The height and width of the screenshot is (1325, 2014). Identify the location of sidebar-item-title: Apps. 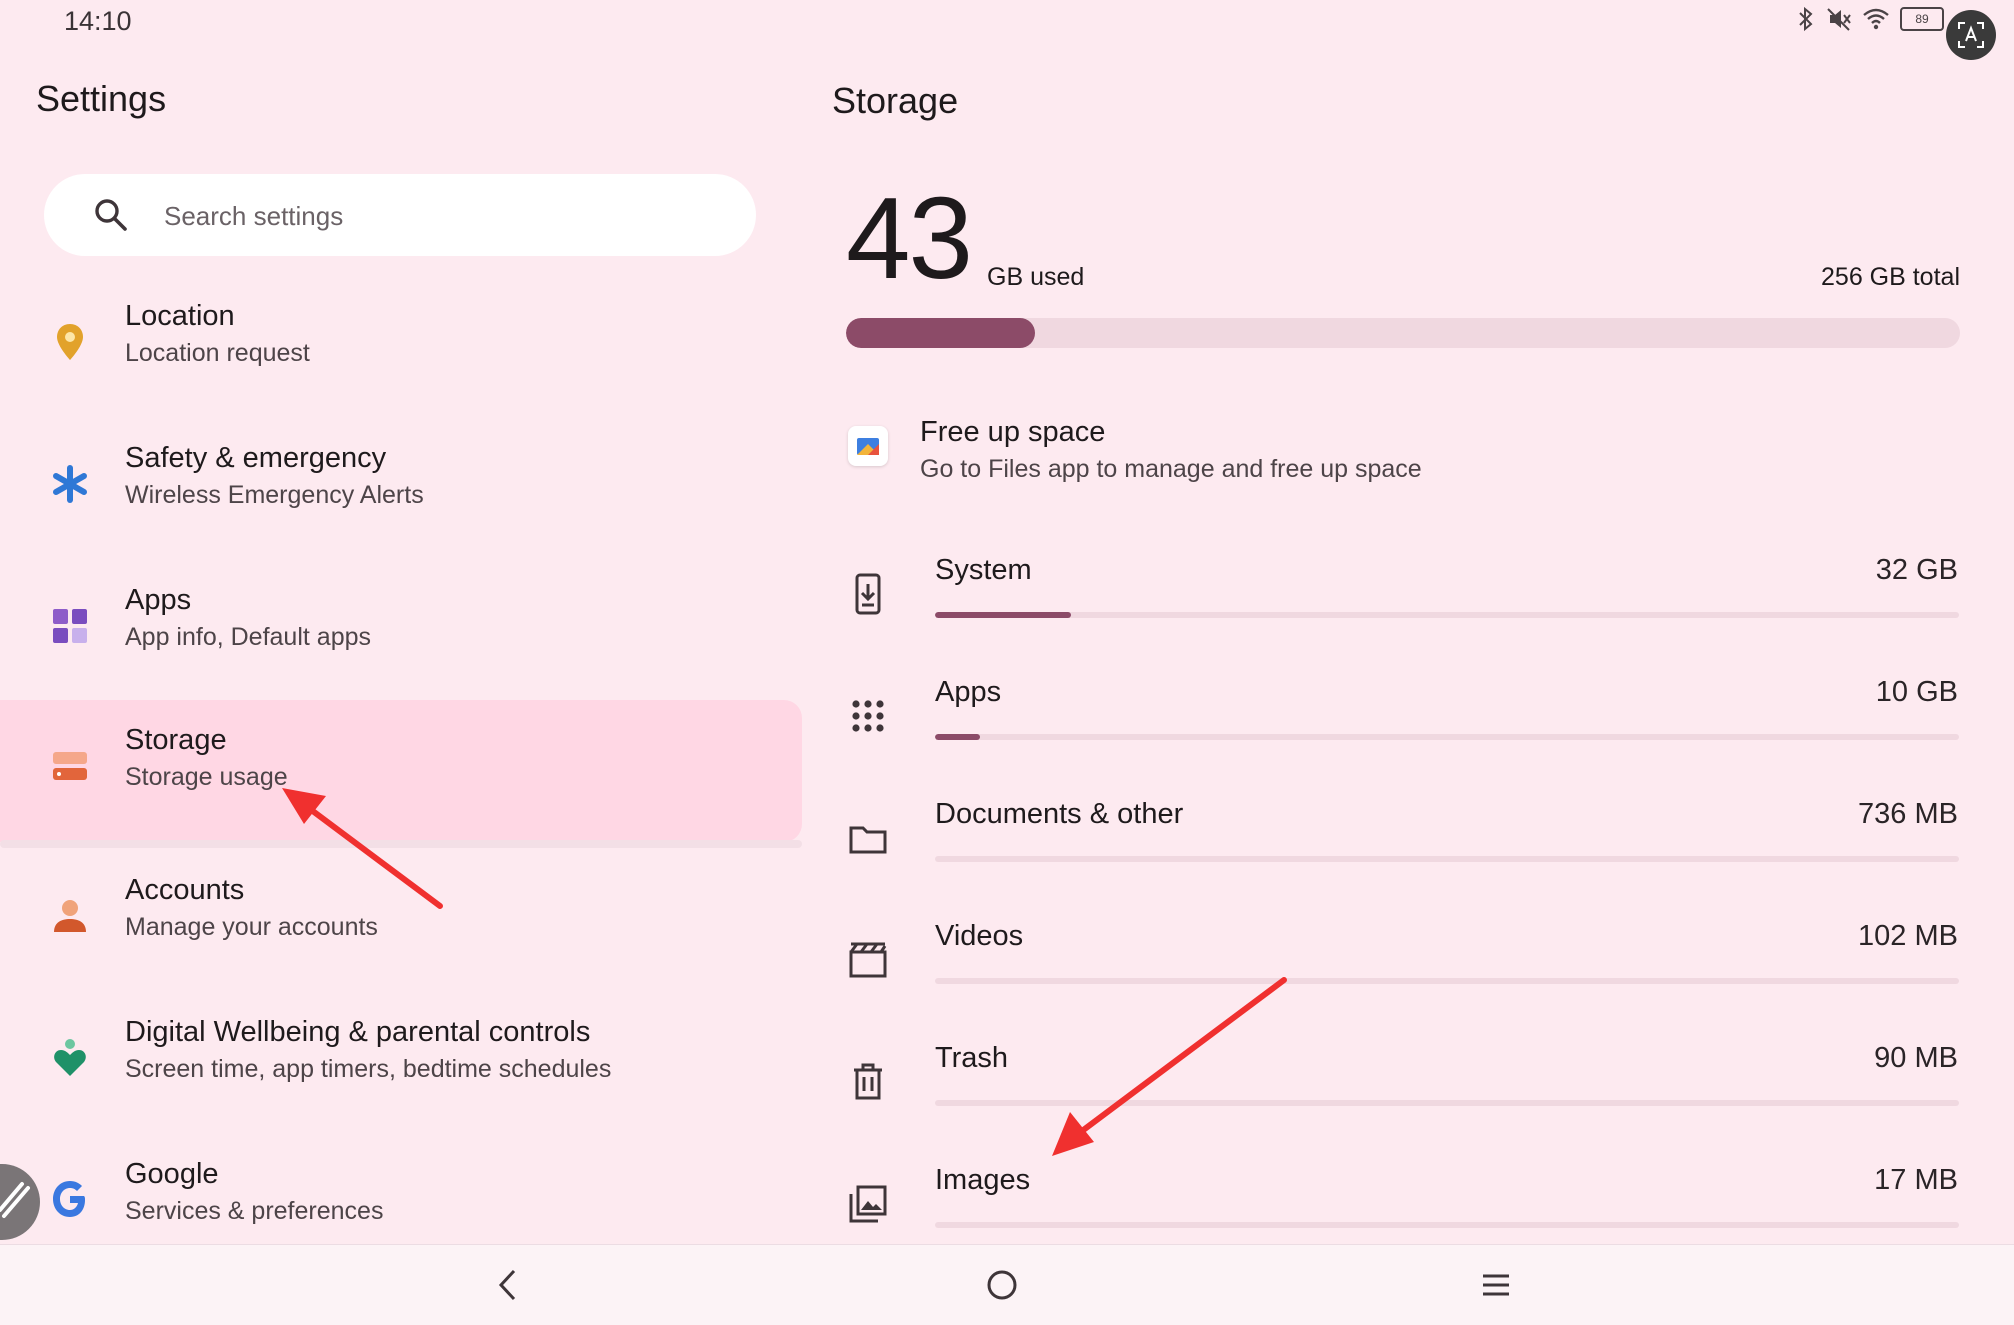
(158, 600).